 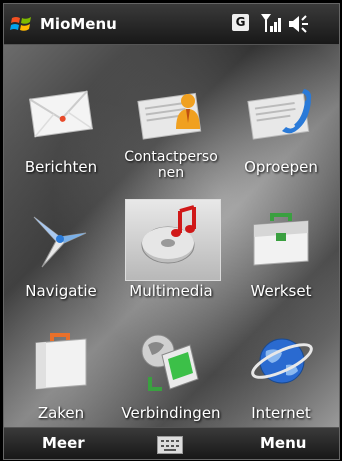 I want to click on tile-berichten: Berichten, so click(x=61, y=135).